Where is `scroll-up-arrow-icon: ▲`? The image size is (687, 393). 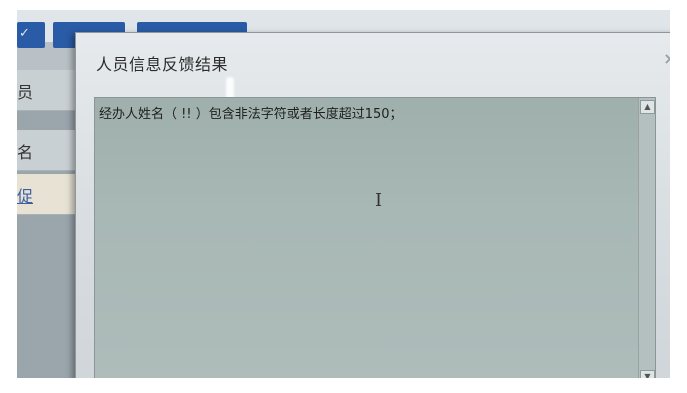 scroll-up-arrow-icon: ▲ is located at coordinates (647, 107).